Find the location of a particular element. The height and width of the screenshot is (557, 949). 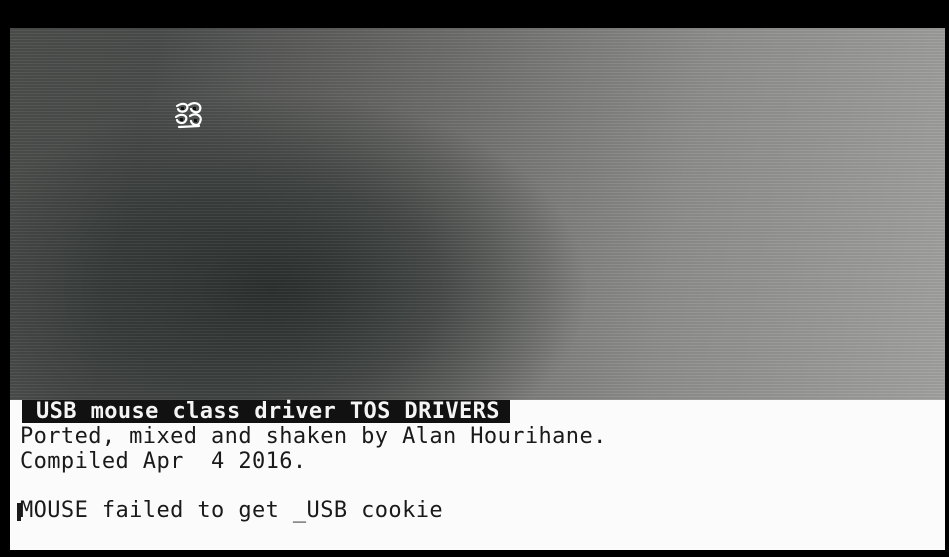

driver-banner: USB mouse class driver TOS DRIVERS is located at coordinates (266, 411).